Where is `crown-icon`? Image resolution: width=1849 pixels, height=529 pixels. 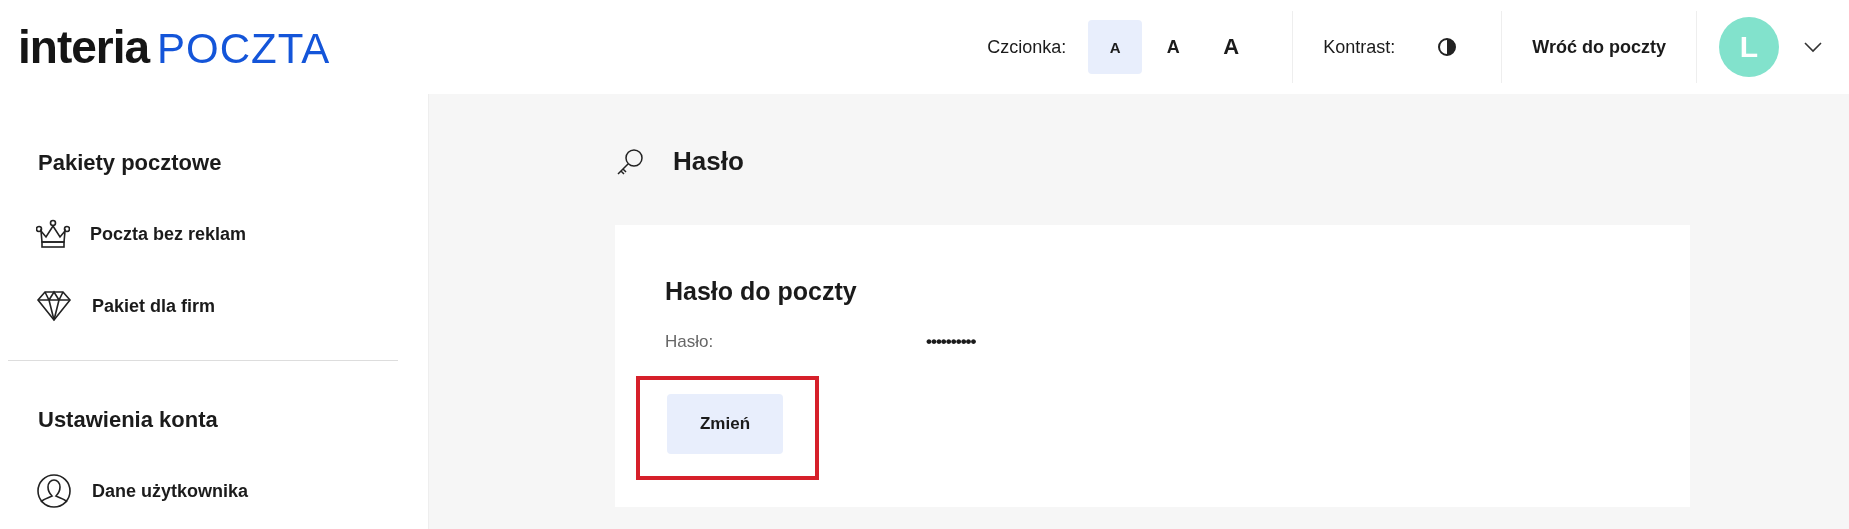
crown-icon is located at coordinates (53, 234).